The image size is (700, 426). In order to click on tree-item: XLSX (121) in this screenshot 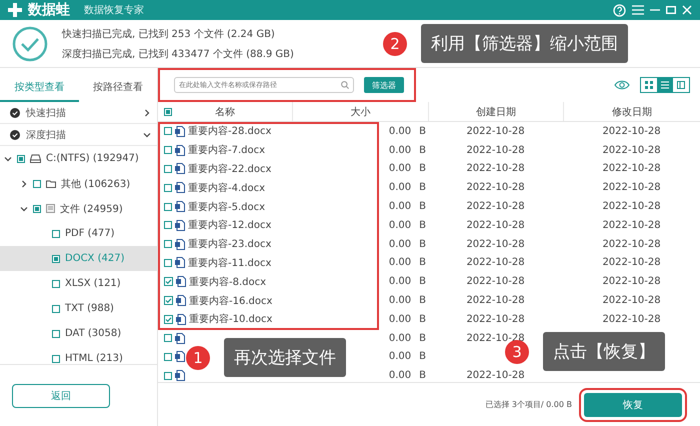, I will do `click(78, 283)`.